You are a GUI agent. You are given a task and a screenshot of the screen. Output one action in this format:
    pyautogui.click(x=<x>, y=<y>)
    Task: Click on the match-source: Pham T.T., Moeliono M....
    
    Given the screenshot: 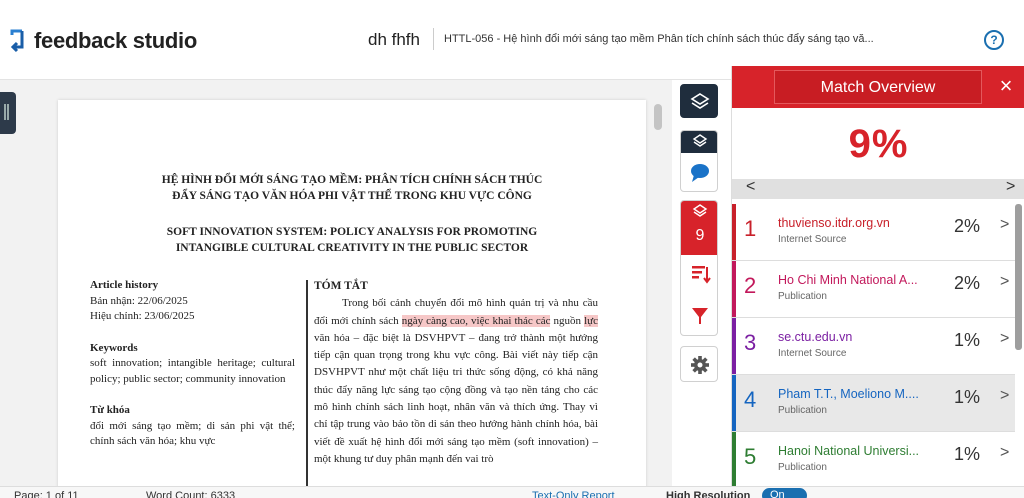 What is the action you would take?
    pyautogui.click(x=848, y=394)
    